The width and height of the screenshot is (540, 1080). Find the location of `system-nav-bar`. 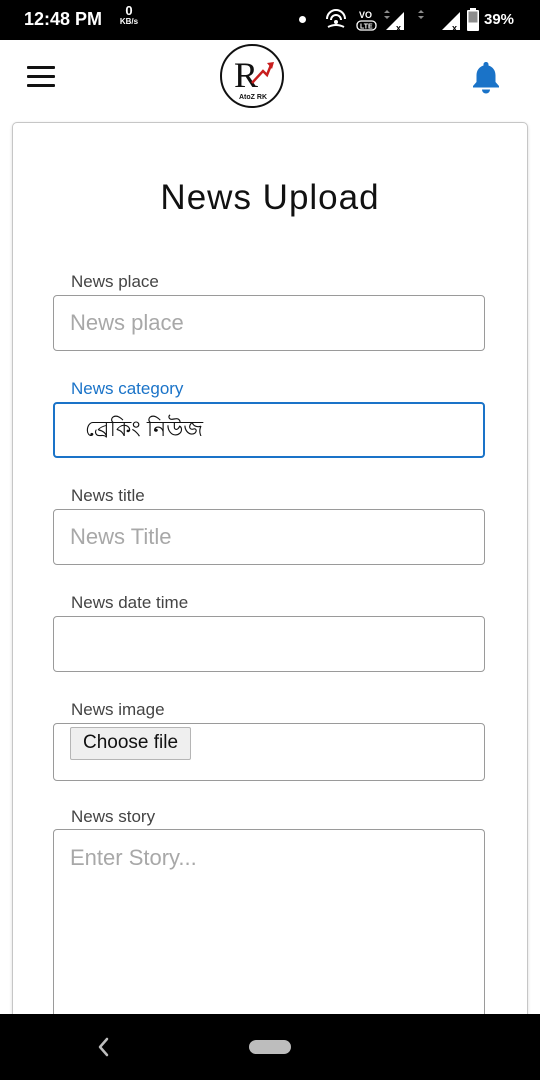

system-nav-bar is located at coordinates (270, 1047).